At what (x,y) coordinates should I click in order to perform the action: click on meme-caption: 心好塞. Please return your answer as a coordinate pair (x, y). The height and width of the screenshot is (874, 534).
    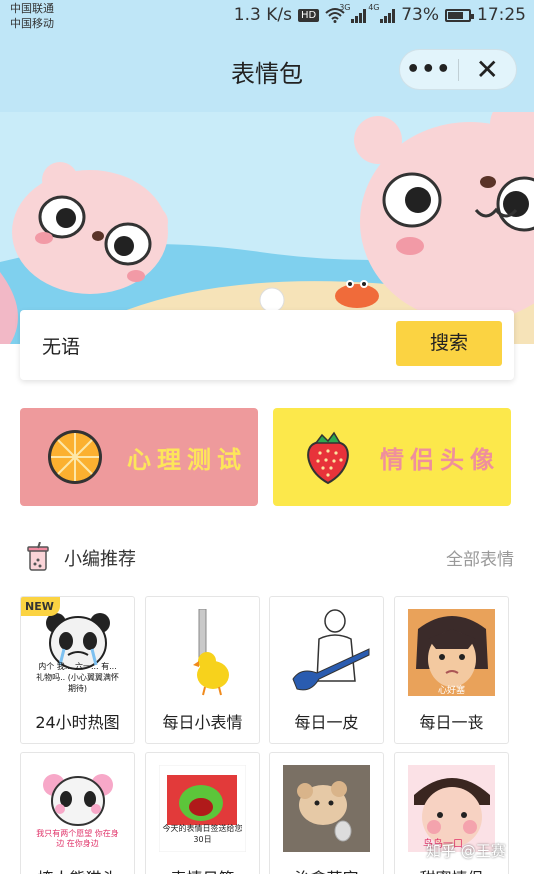
    Looking at the image, I should click on (451, 691).